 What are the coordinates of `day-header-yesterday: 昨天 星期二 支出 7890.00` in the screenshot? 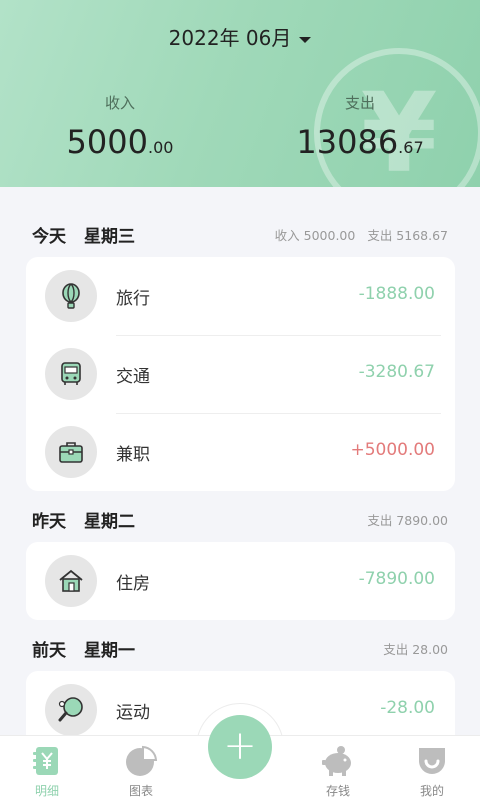 It's located at (240, 522).